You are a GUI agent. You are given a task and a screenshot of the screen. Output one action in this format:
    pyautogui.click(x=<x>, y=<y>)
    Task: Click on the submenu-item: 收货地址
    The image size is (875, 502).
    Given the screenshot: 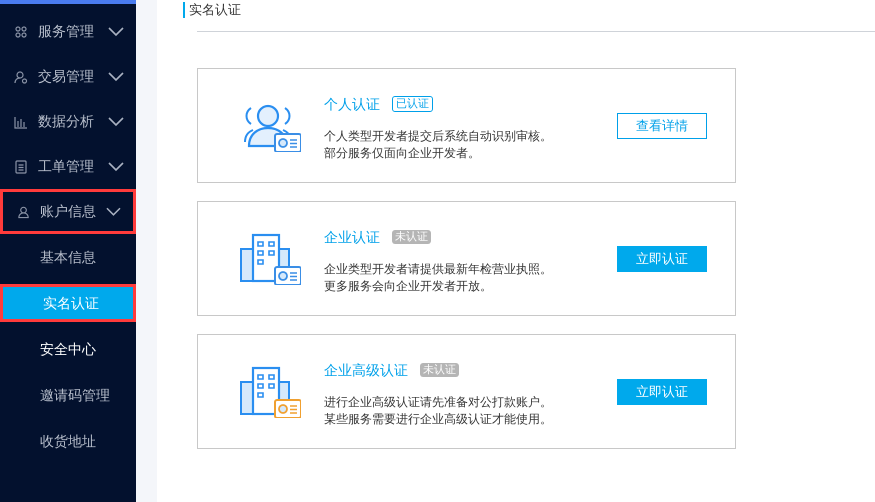 What is the action you would take?
    pyautogui.click(x=68, y=441)
    